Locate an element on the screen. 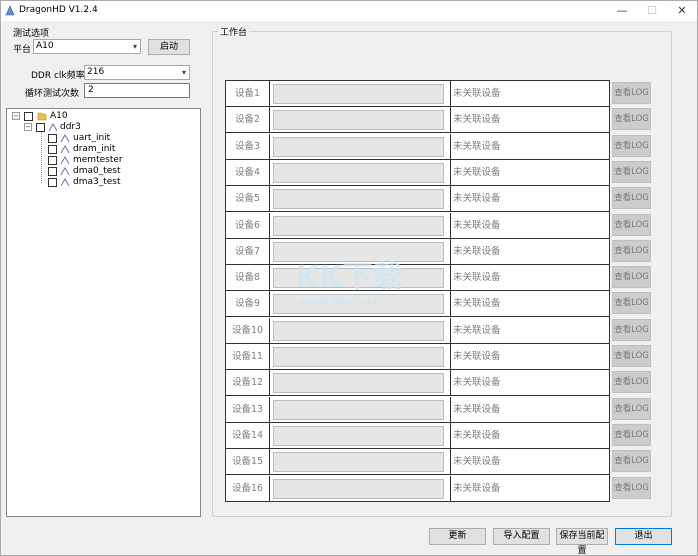 The width and height of the screenshot is (698, 556). tree-item: dma0_test is located at coordinates (118, 171).